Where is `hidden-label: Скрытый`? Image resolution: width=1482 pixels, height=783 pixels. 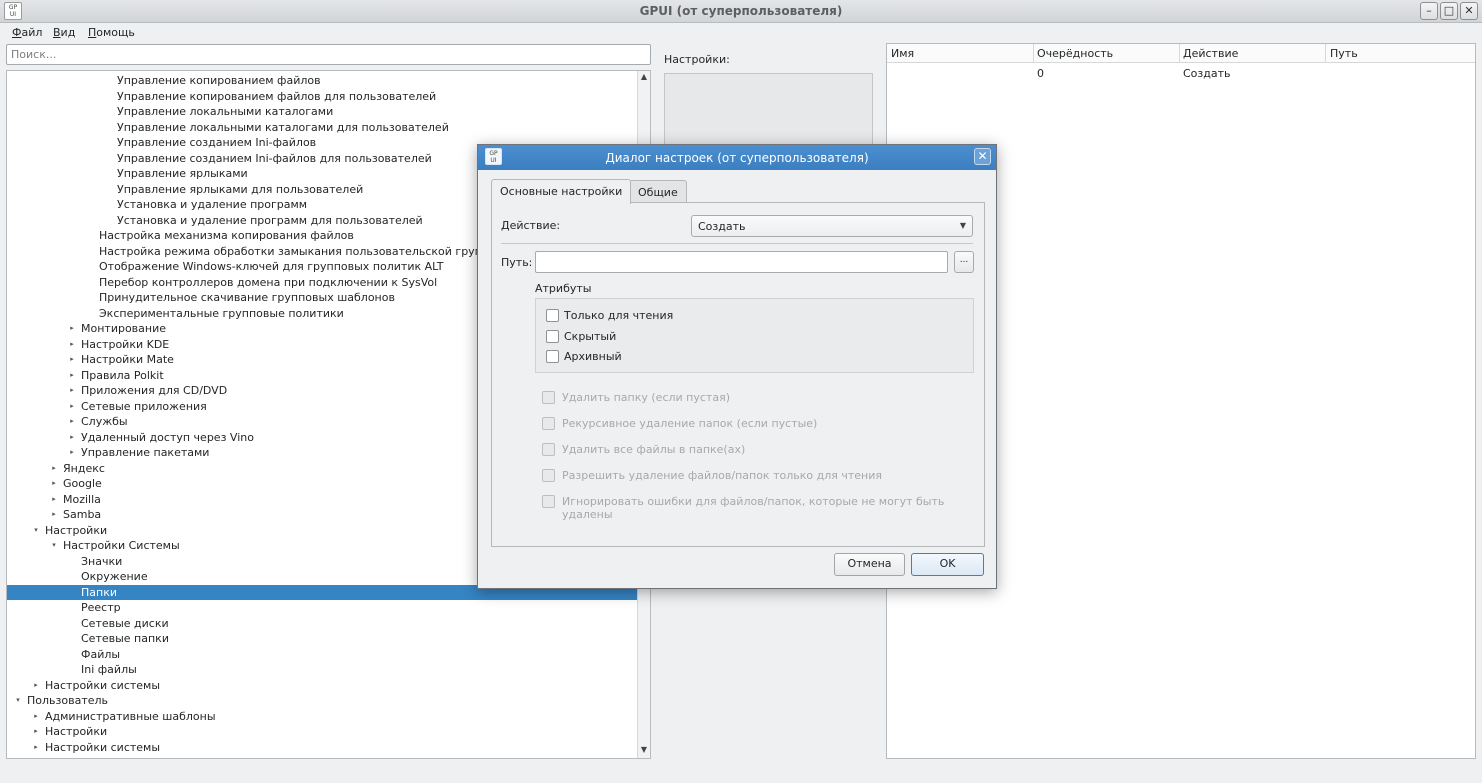
hidden-label: Скрытый is located at coordinates (590, 336).